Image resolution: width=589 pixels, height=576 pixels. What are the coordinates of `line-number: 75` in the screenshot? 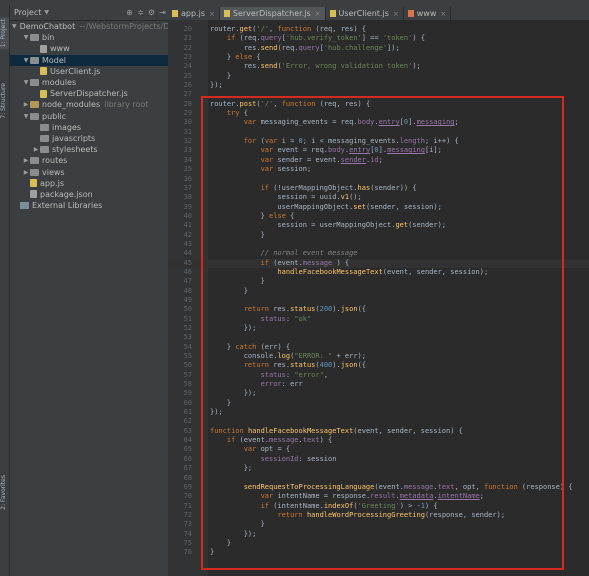 It's located at (187, 542).